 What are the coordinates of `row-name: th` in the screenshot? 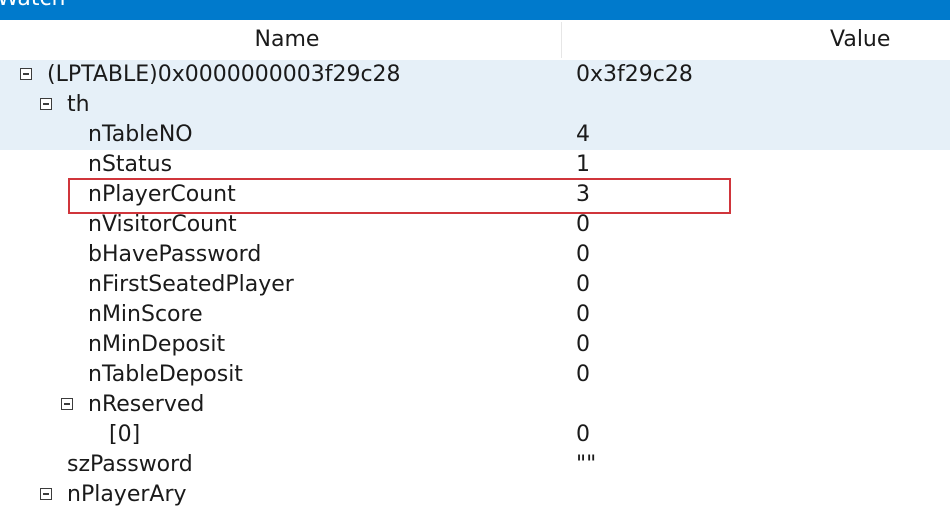 It's located at (78, 104).